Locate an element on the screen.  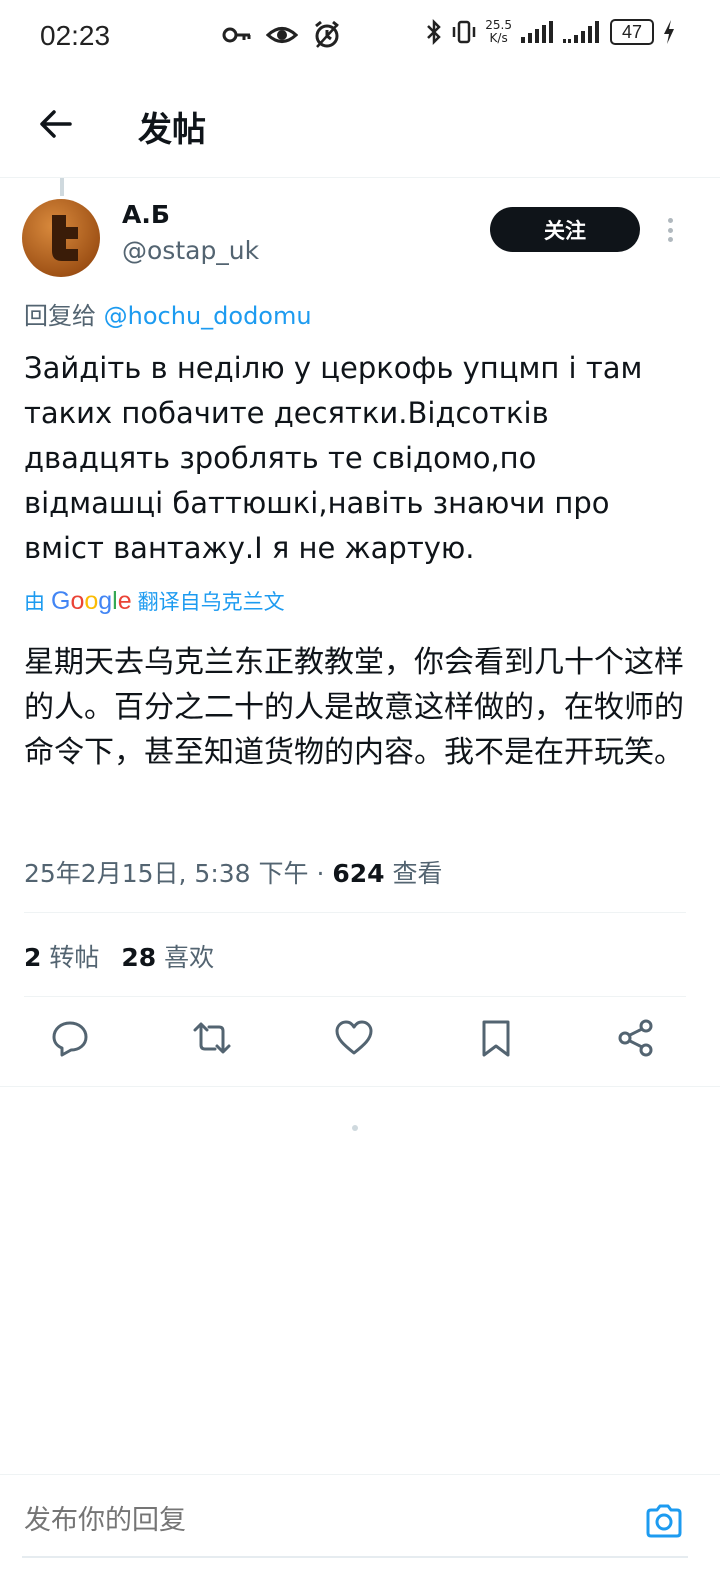
likes-count: 28 is located at coordinates (139, 957).